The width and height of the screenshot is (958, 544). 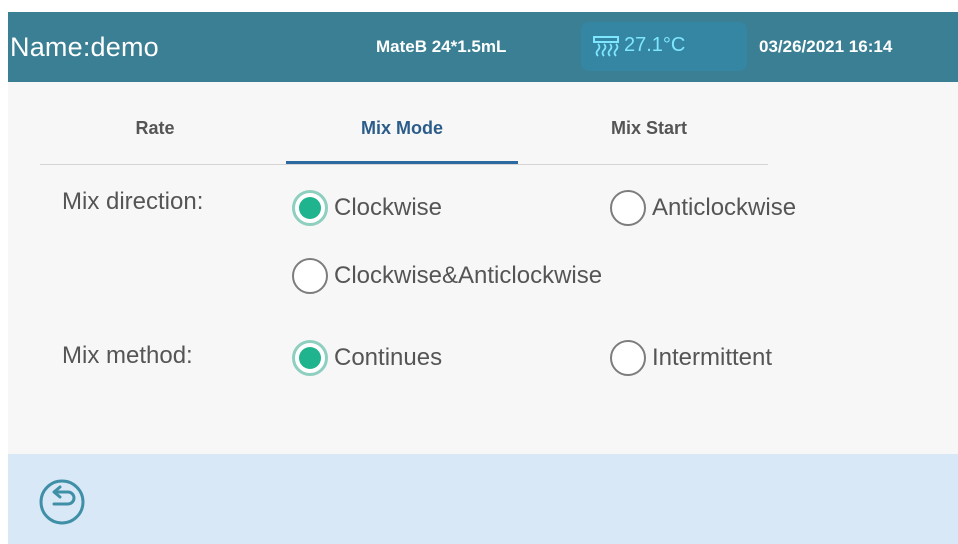 I want to click on active-tab-indicator, so click(x=402, y=162).